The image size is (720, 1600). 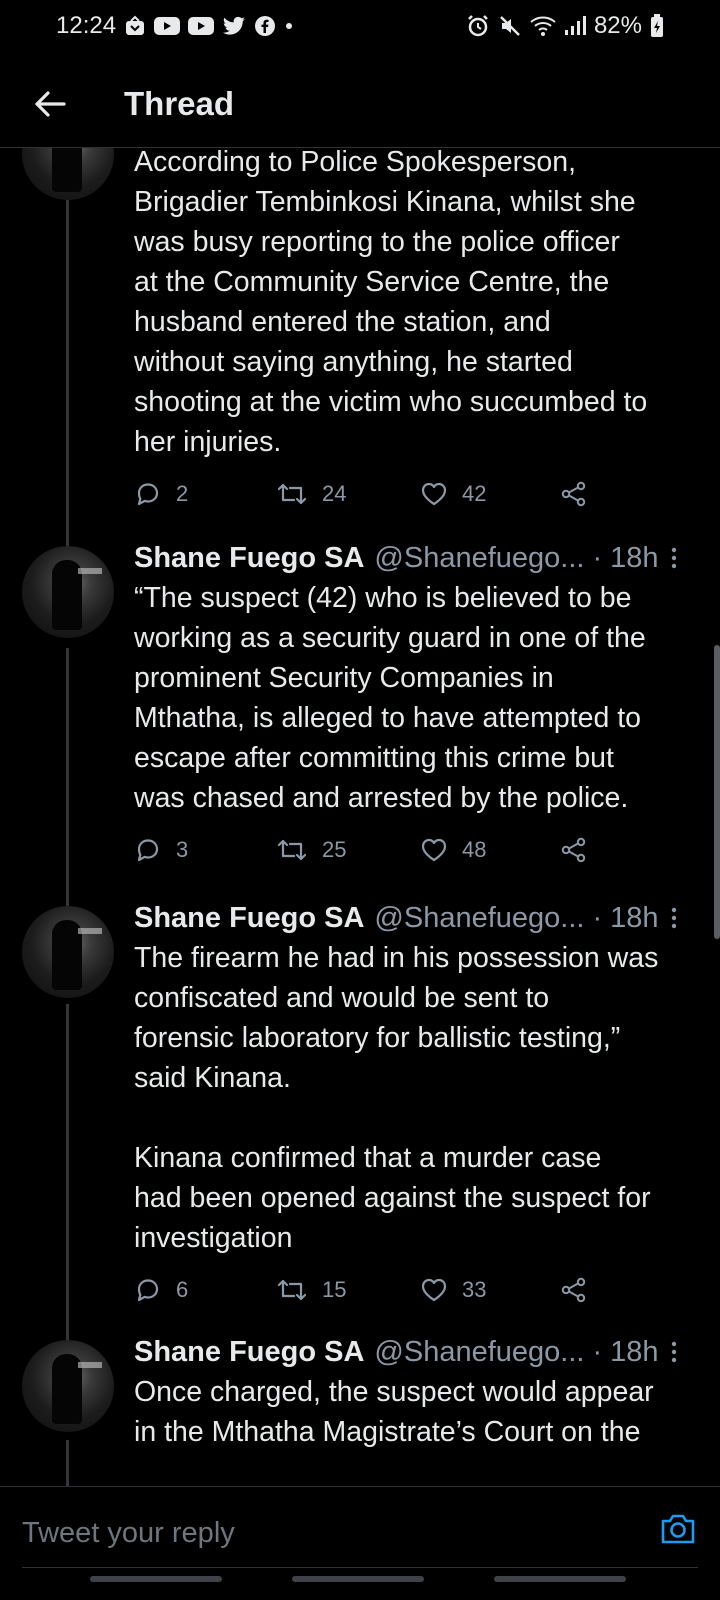 I want to click on reply-input, so click(x=322, y=1533).